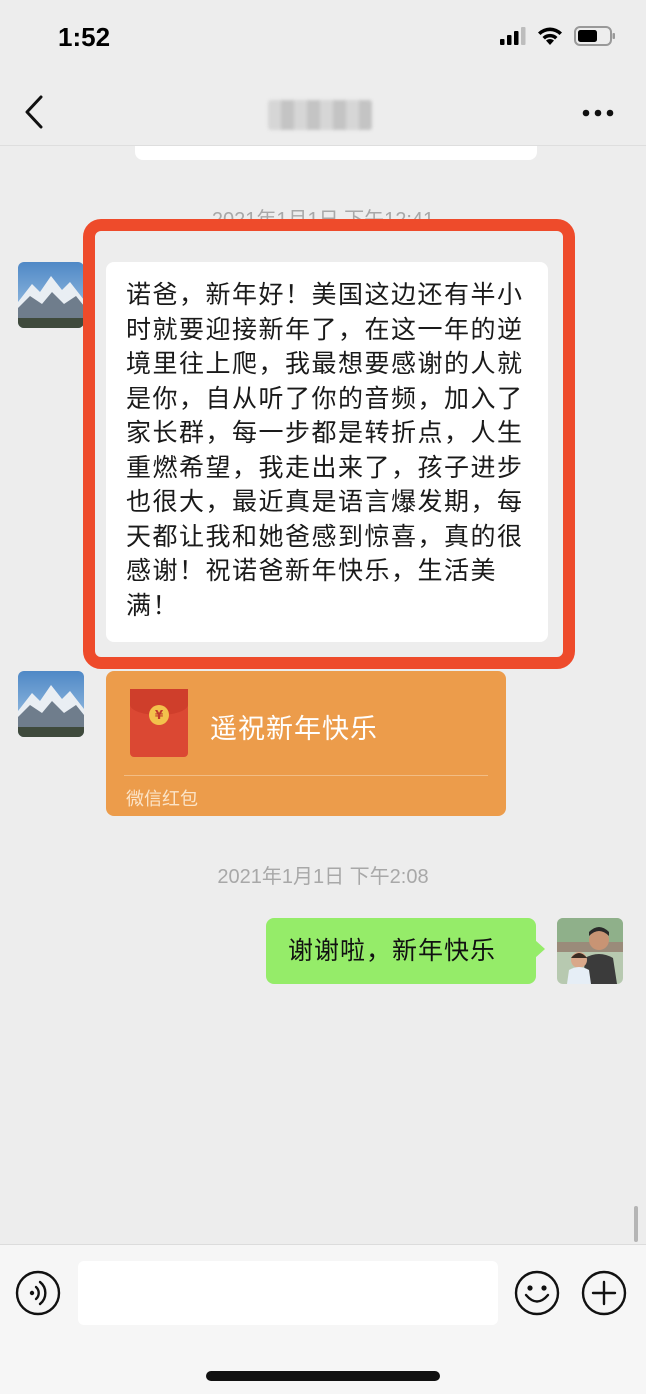  I want to click on status-time: 1:52, so click(84, 37).